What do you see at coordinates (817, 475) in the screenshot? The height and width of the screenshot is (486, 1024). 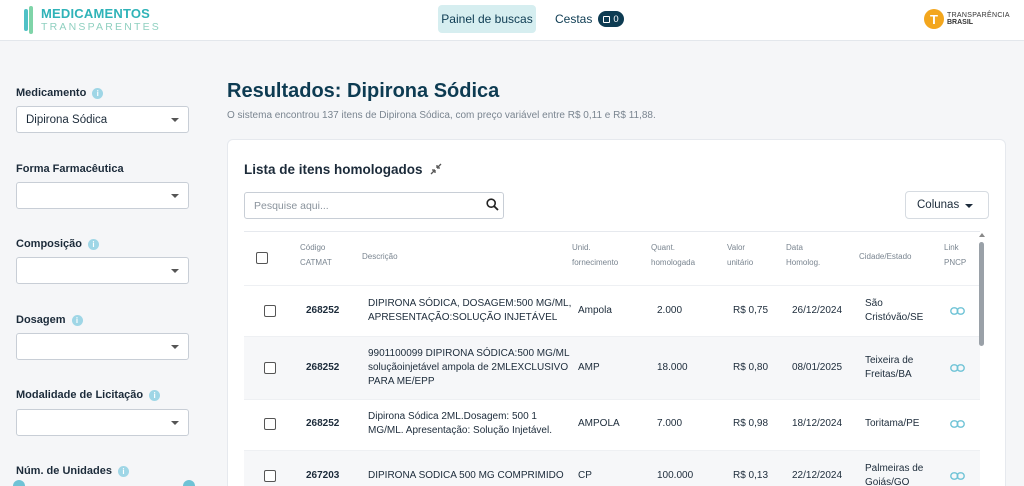 I see `cell-data: 22/12/2024` at bounding box center [817, 475].